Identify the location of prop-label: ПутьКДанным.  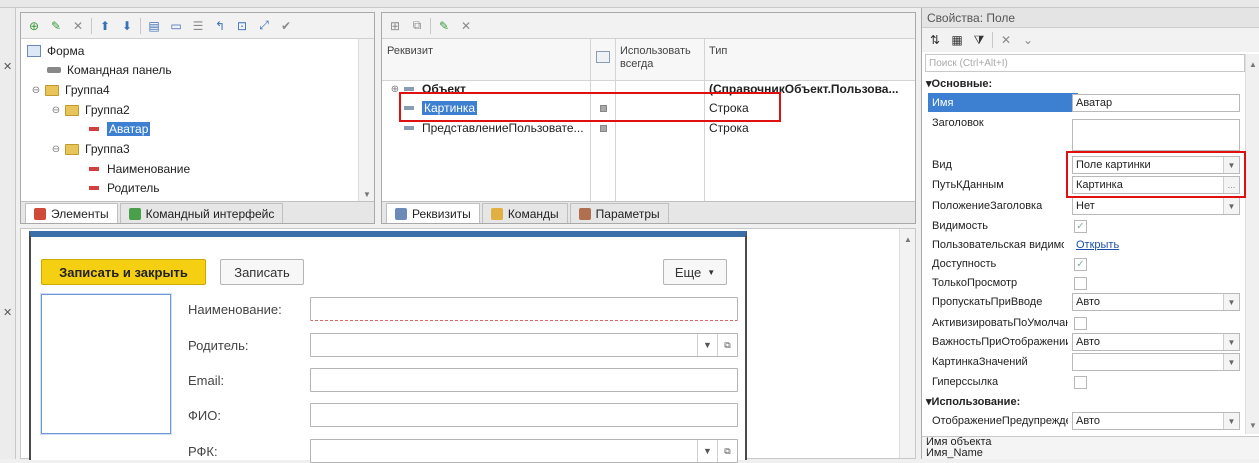
(968, 185).